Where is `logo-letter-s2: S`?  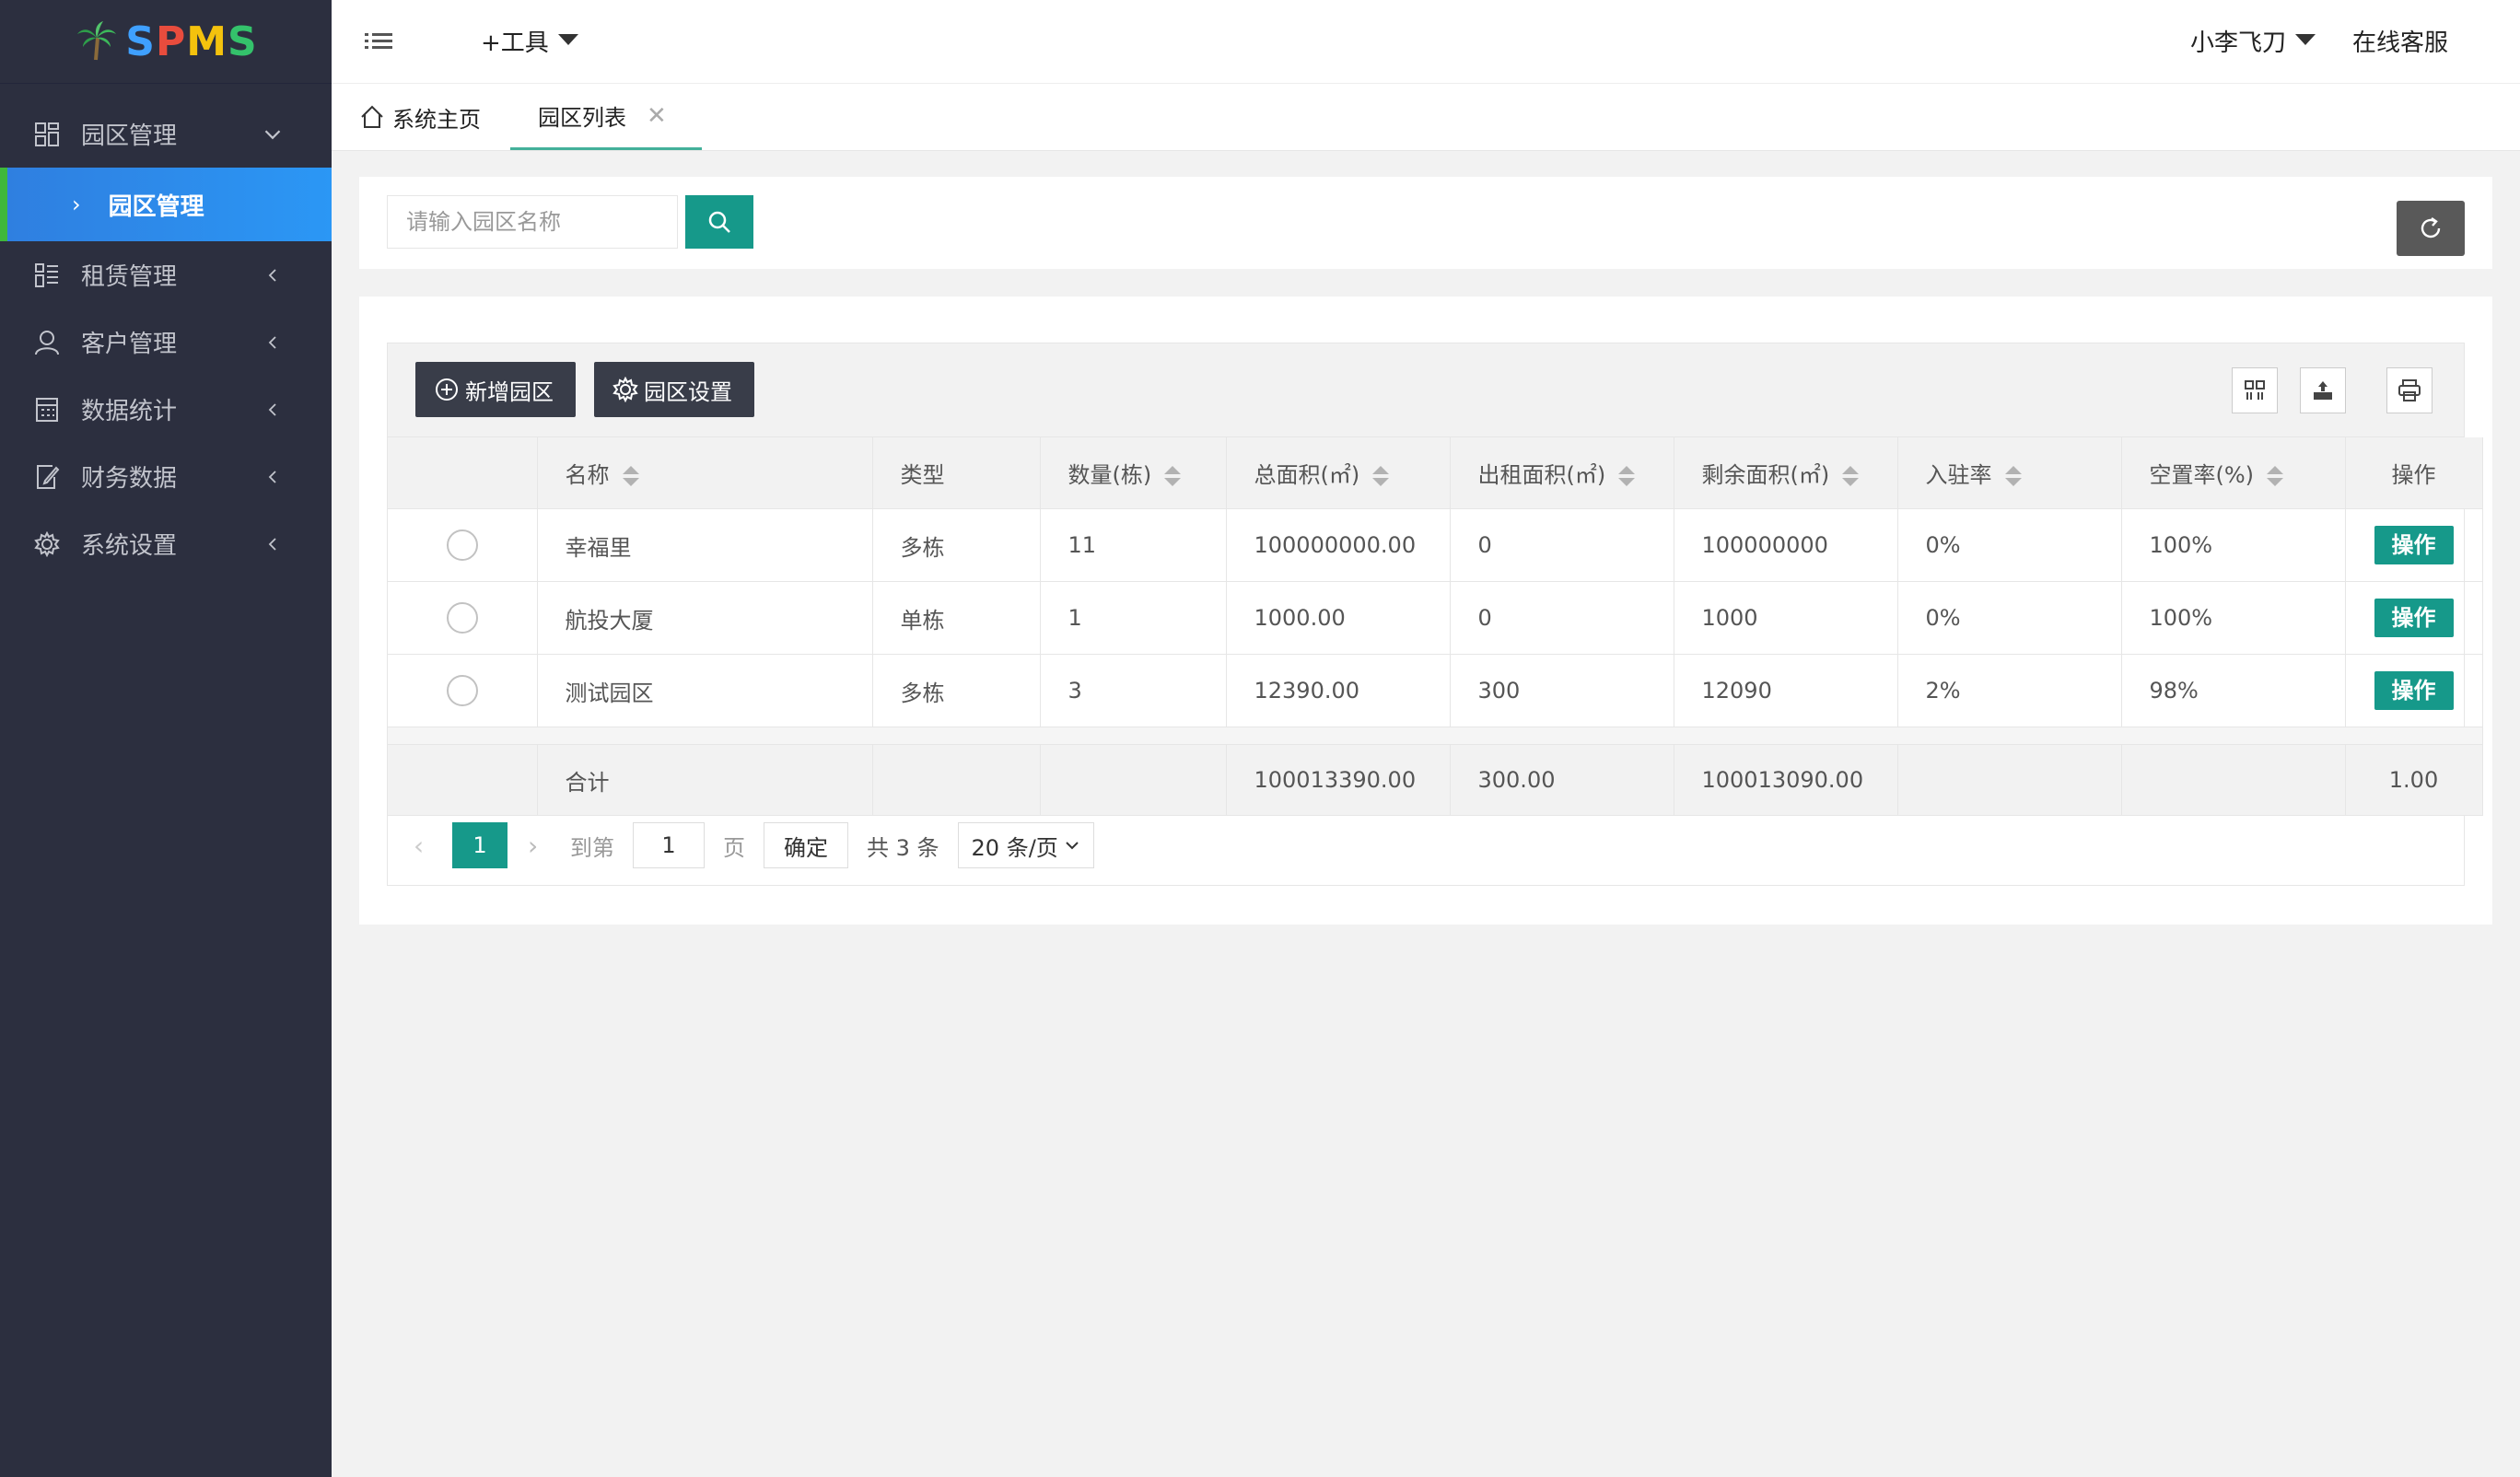
logo-letter-s2: S is located at coordinates (243, 41).